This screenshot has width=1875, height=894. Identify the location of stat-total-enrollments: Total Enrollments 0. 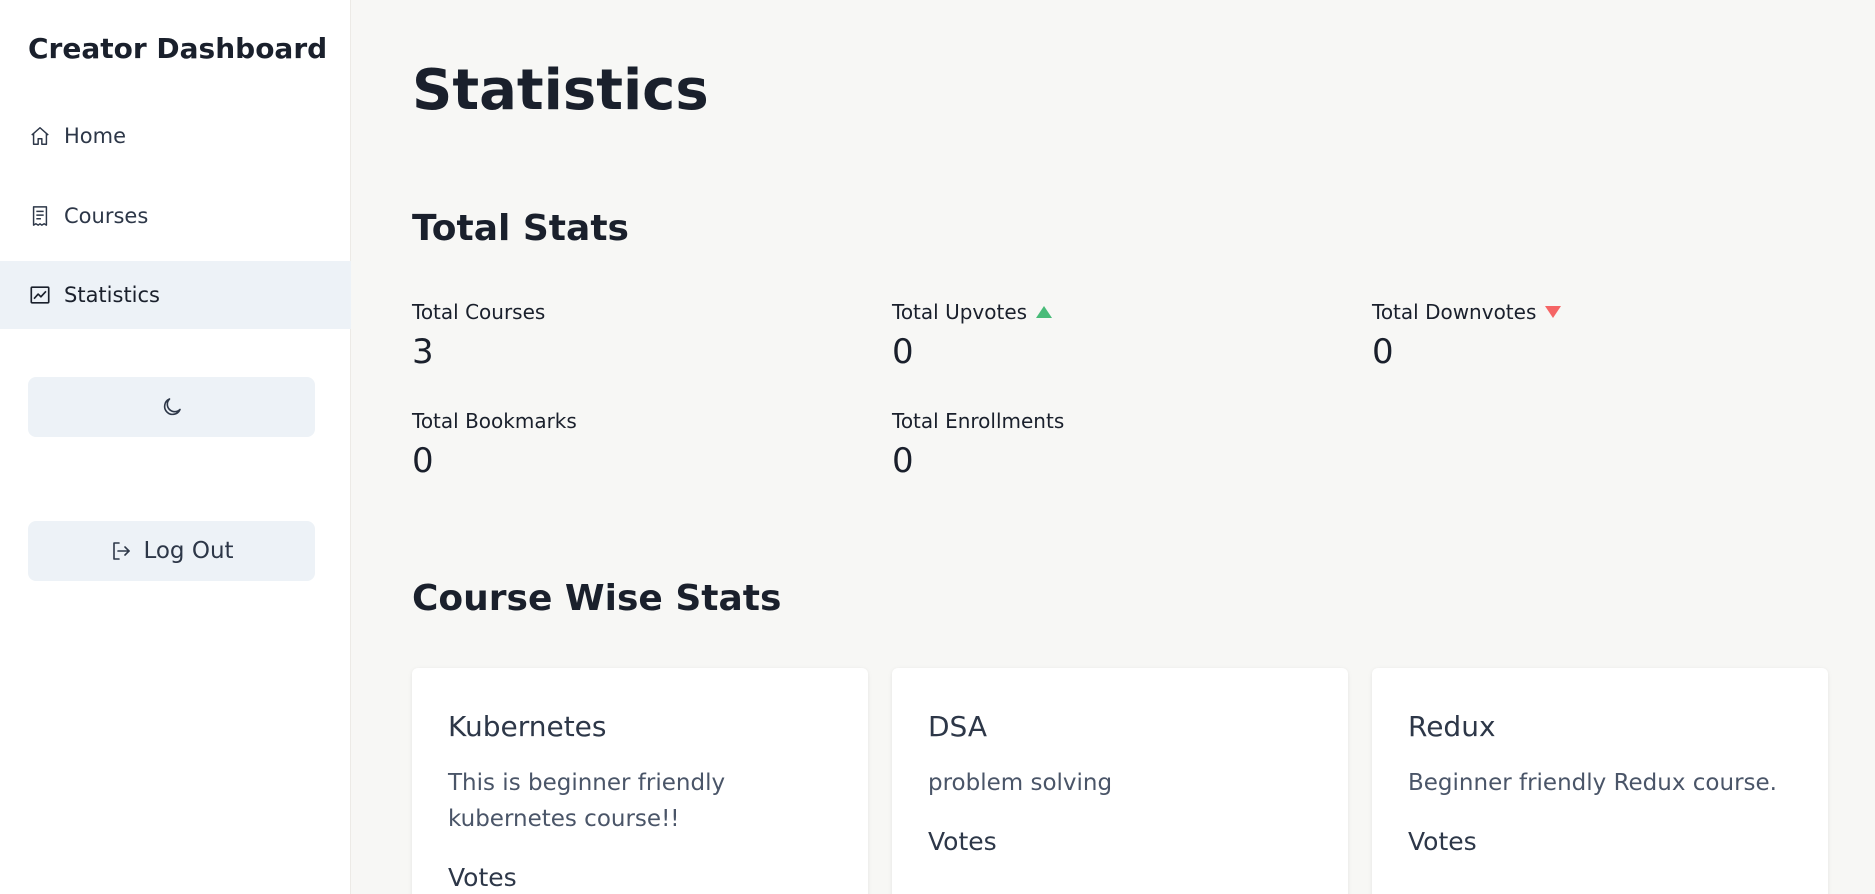
(1122, 445).